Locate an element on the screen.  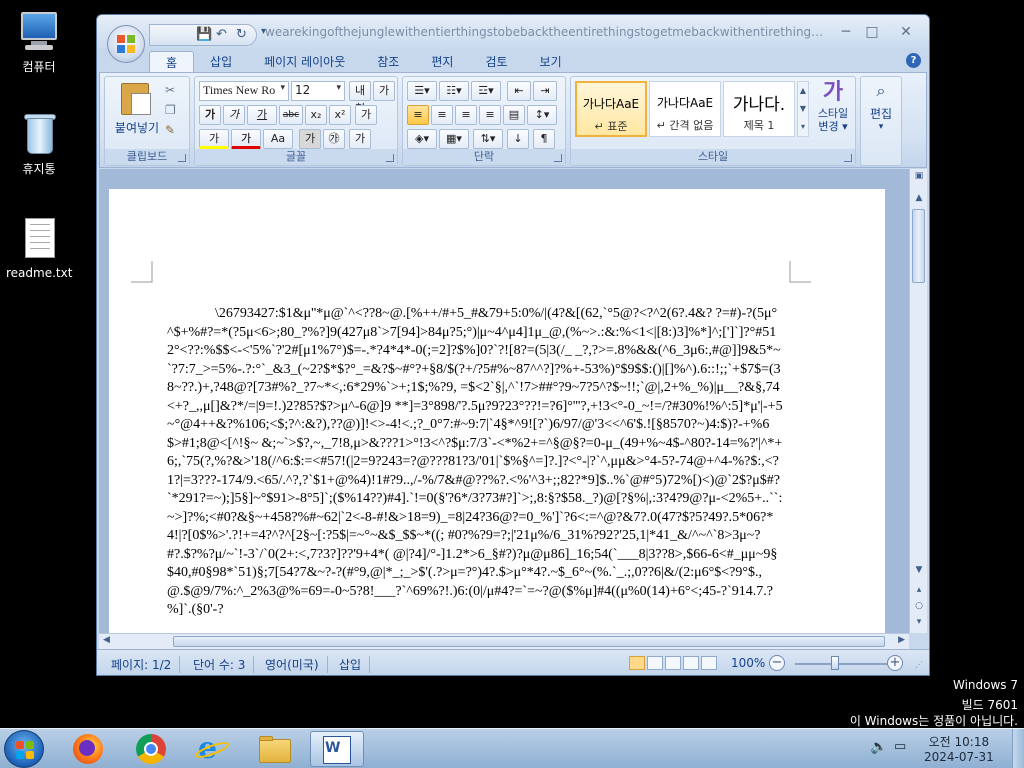
scroll-left-icon: ◀ is located at coordinates (106, 640).